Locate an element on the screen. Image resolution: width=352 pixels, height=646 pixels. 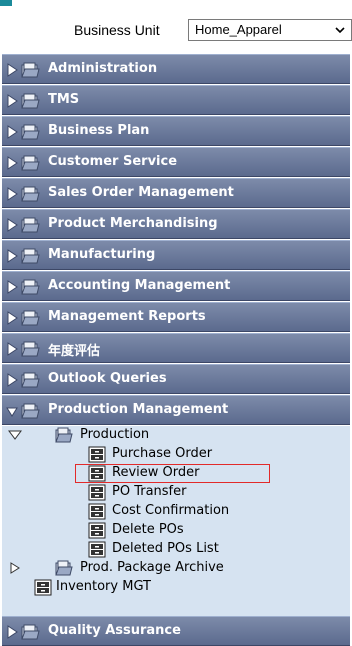
business-unit-label: Business Unit is located at coordinates (117, 30).